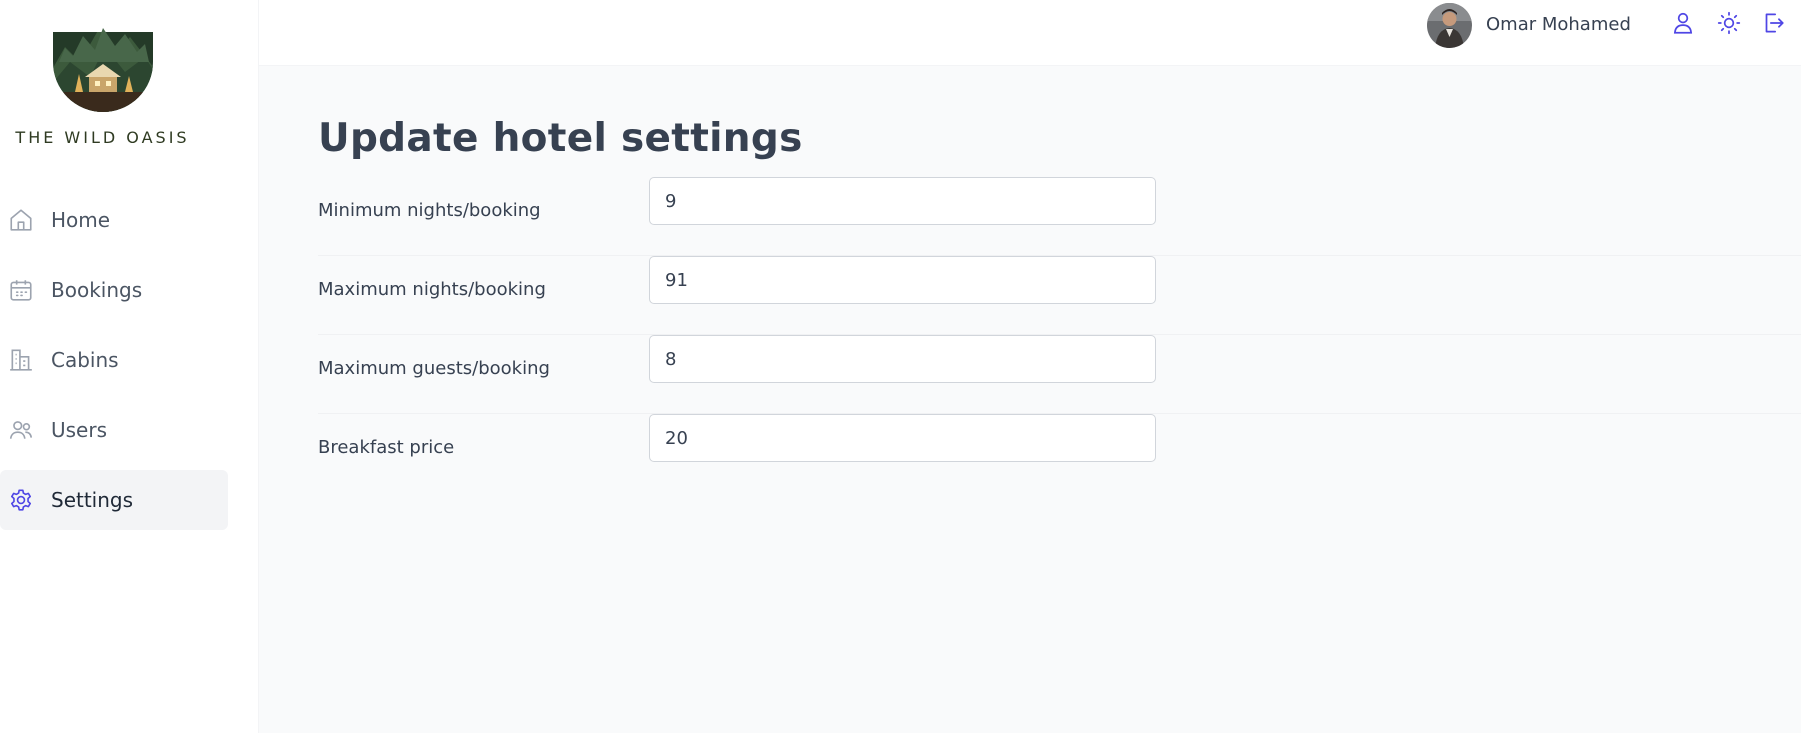 This screenshot has height=733, width=1801. I want to click on brand-name: THE WILD OASIS, so click(102, 137).